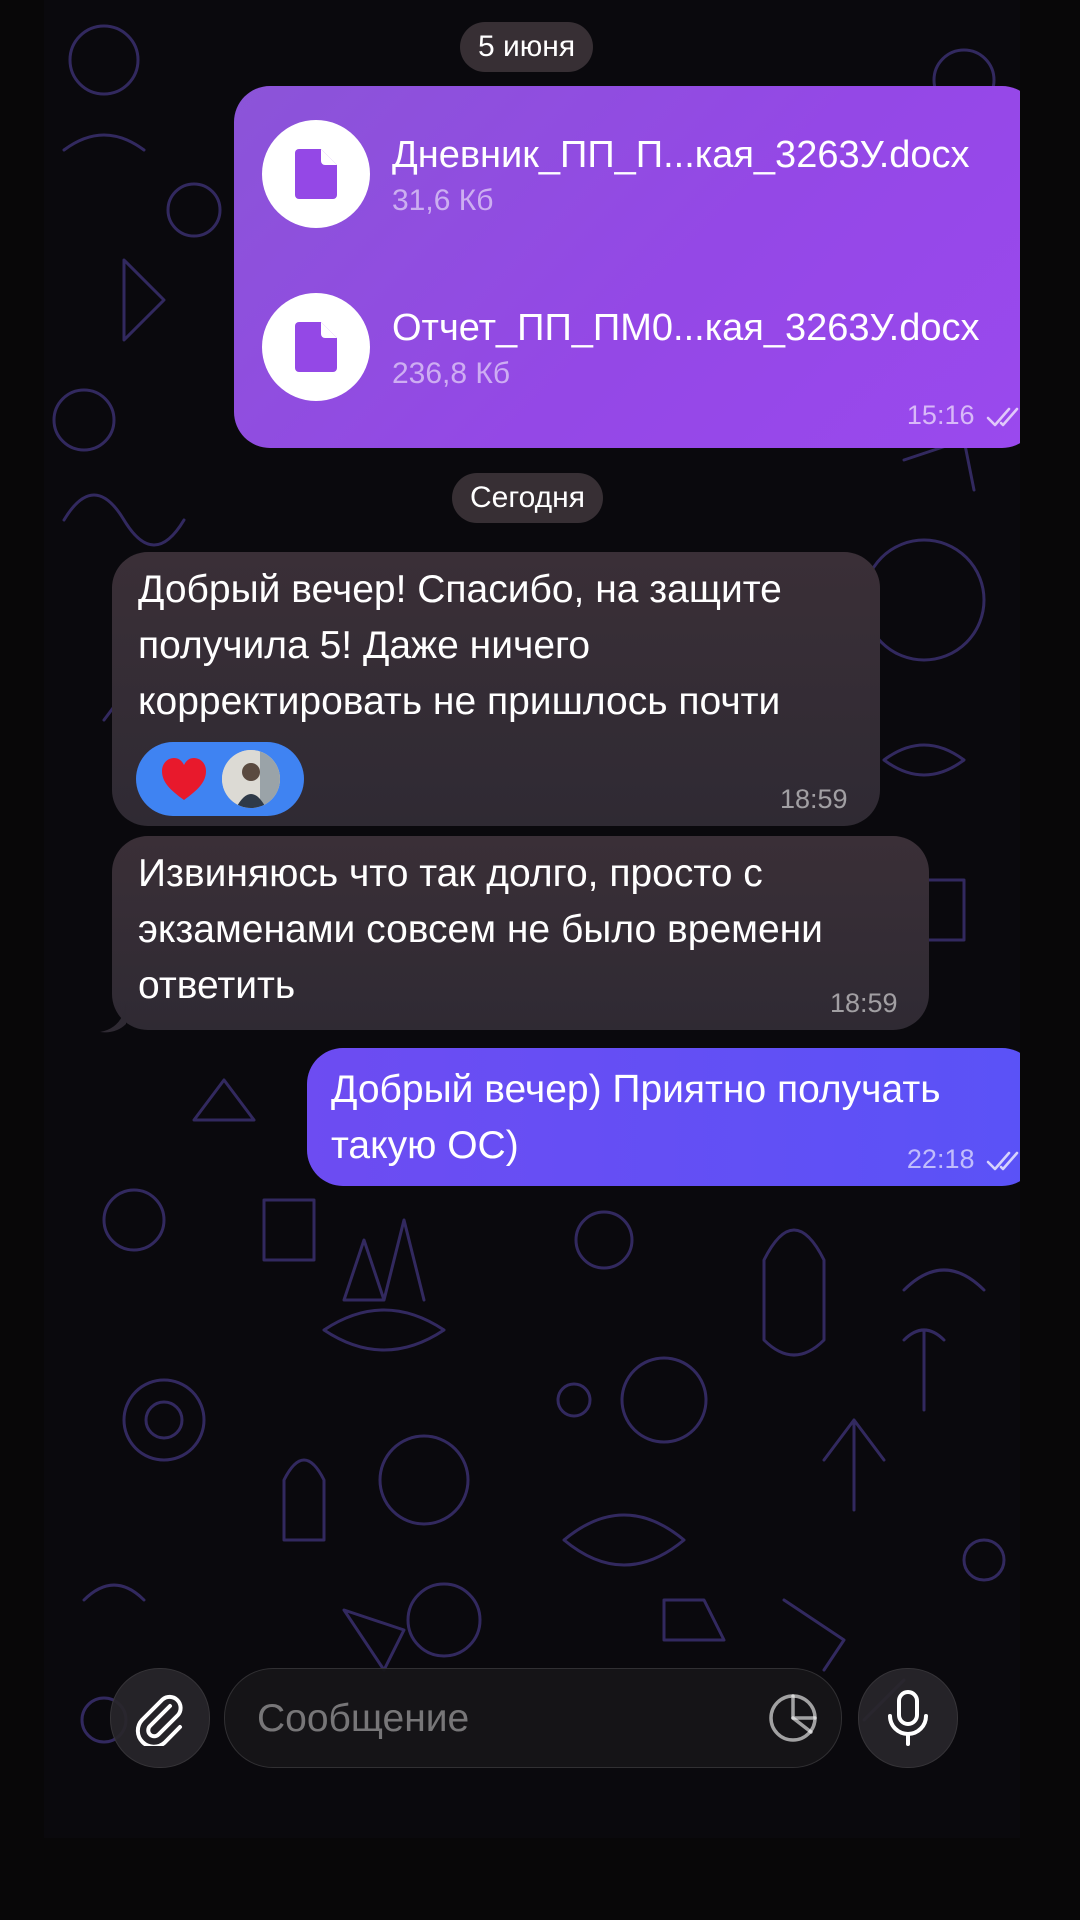 The height and width of the screenshot is (1920, 1080). Describe the element at coordinates (527, 47) in the screenshot. I see `date-separator: 5 июня` at that location.